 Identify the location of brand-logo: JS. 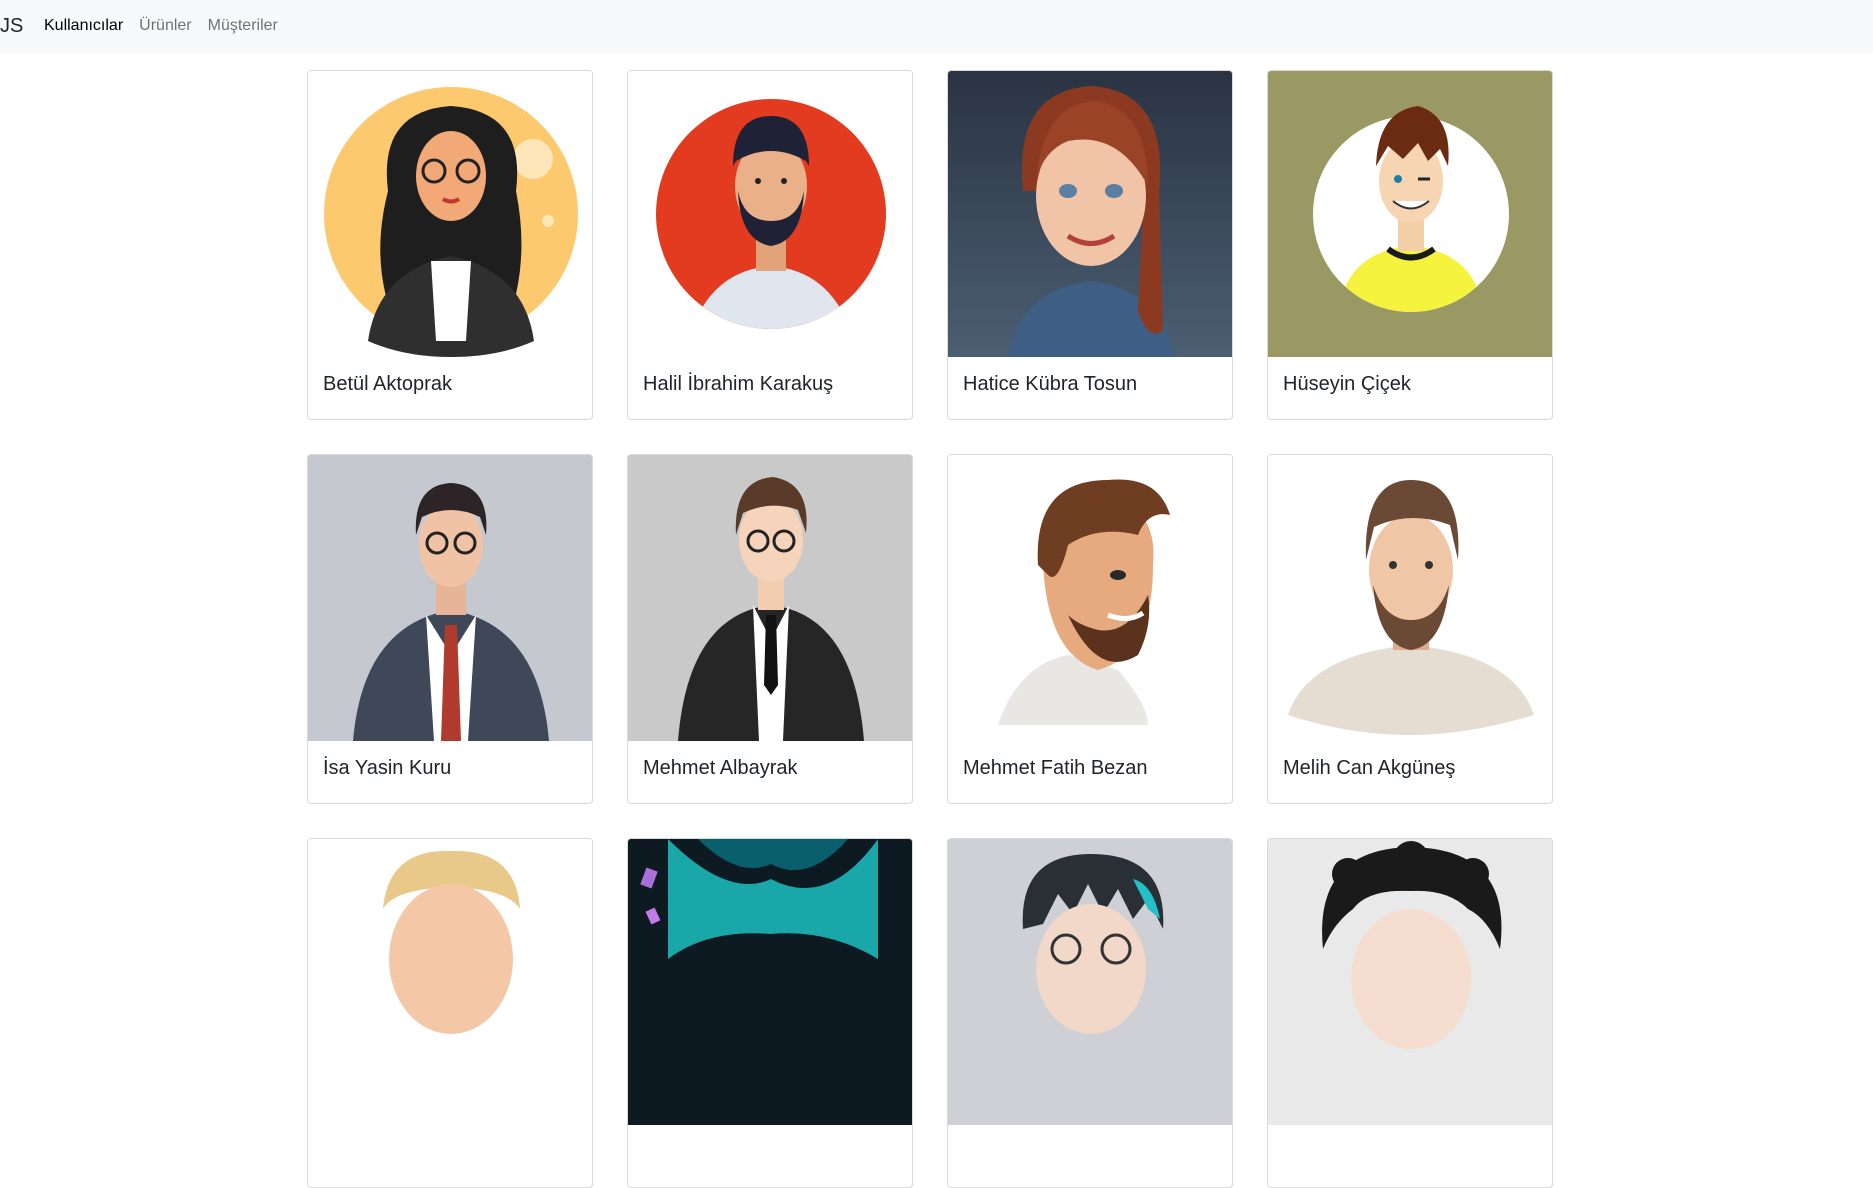
(11, 26).